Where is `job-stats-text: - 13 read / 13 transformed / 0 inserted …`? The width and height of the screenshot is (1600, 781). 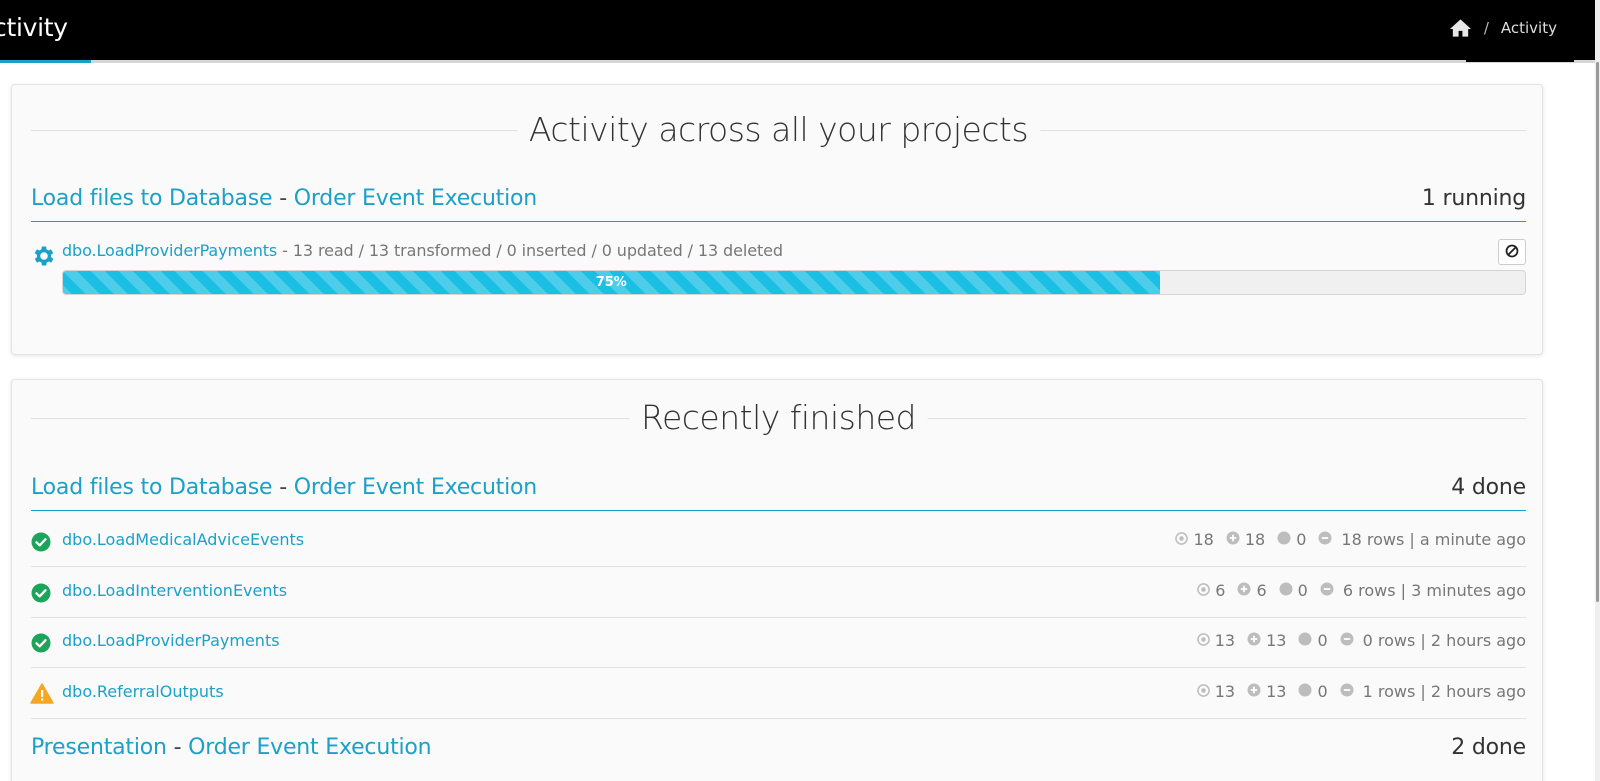
job-stats-text: - 13 read / 13 transformed / 0 inserted … is located at coordinates (532, 250).